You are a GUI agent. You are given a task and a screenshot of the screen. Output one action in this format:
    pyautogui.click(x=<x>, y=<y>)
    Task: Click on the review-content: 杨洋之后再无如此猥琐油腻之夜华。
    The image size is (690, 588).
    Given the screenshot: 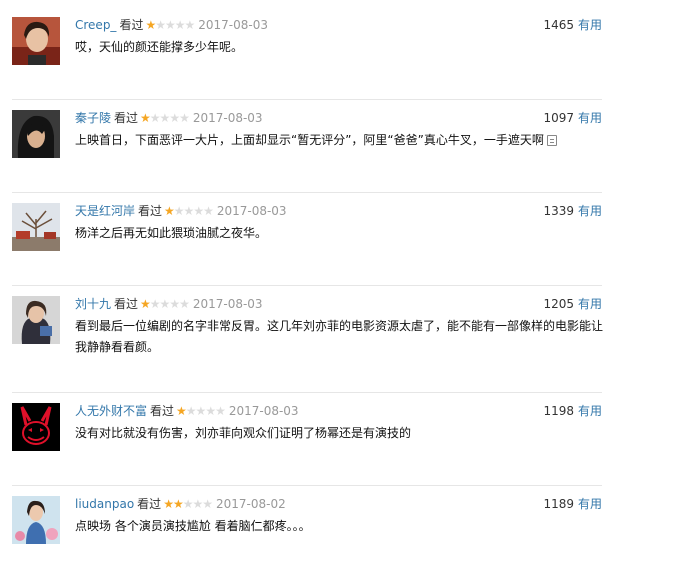 What is the action you would take?
    pyautogui.click(x=171, y=233)
    